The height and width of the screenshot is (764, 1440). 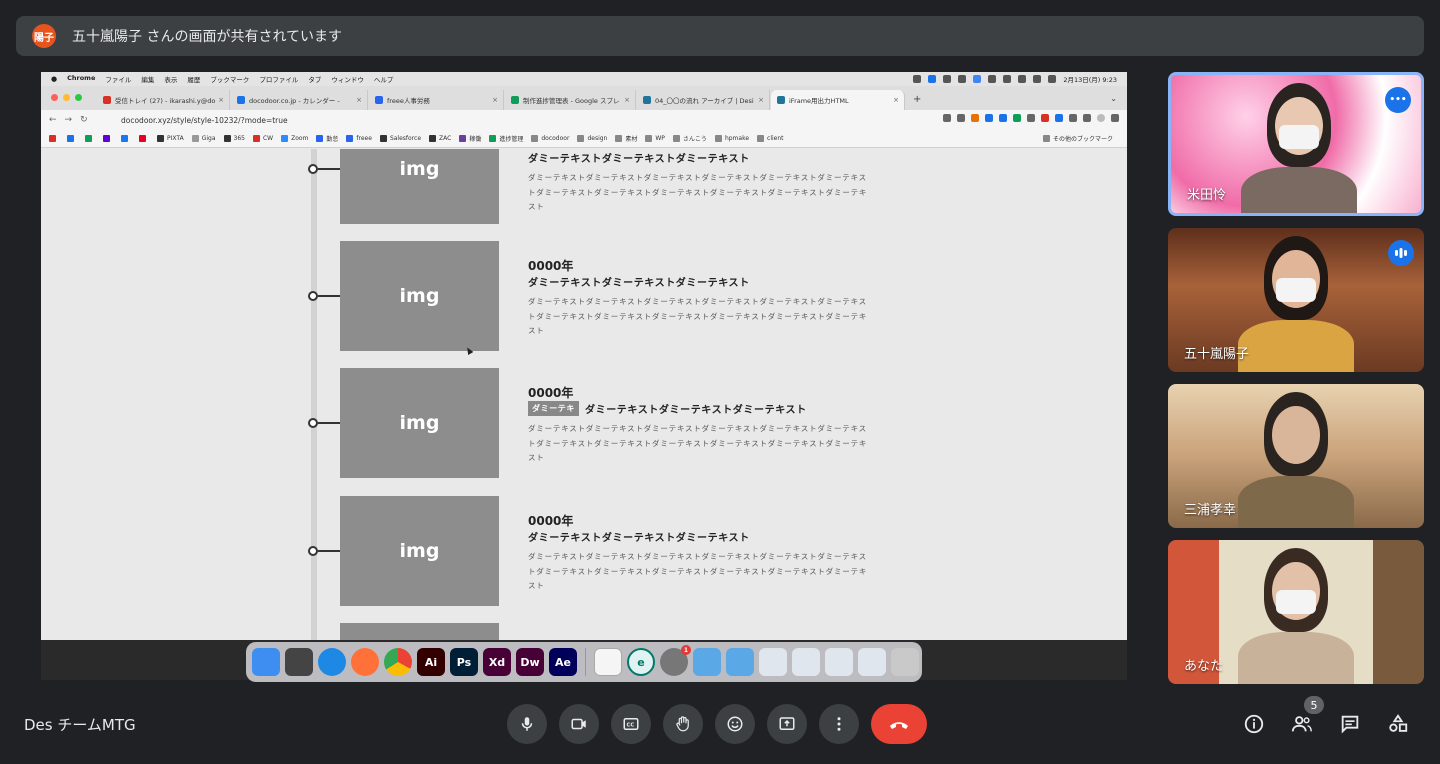 I want to click on more-options-icon: •••, so click(x=1398, y=100).